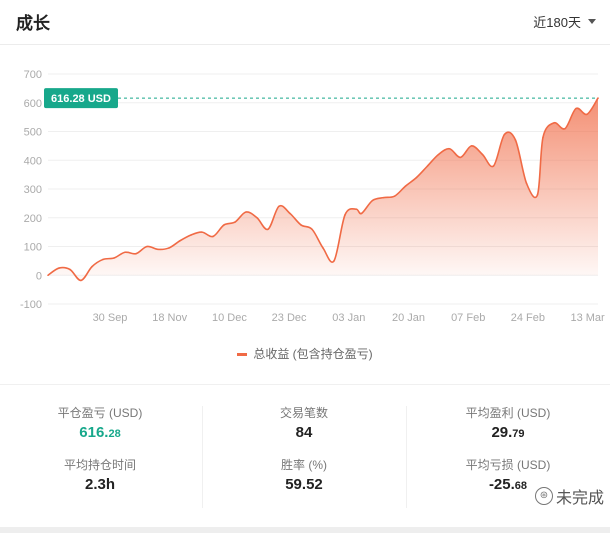  I want to click on divider, so click(305, 384).